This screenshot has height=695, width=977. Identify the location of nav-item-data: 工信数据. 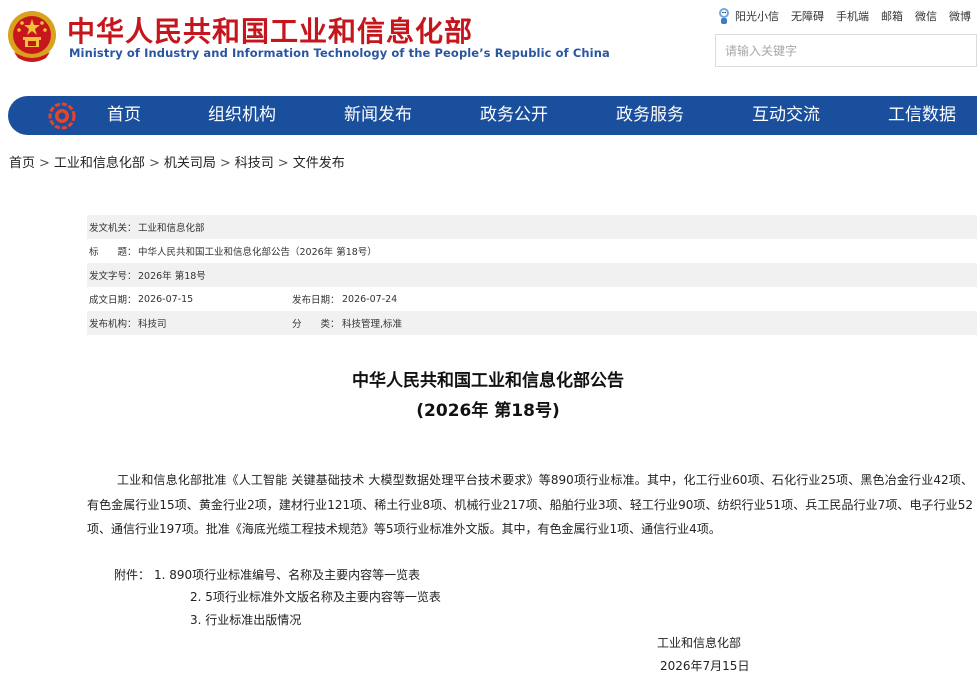
(922, 115).